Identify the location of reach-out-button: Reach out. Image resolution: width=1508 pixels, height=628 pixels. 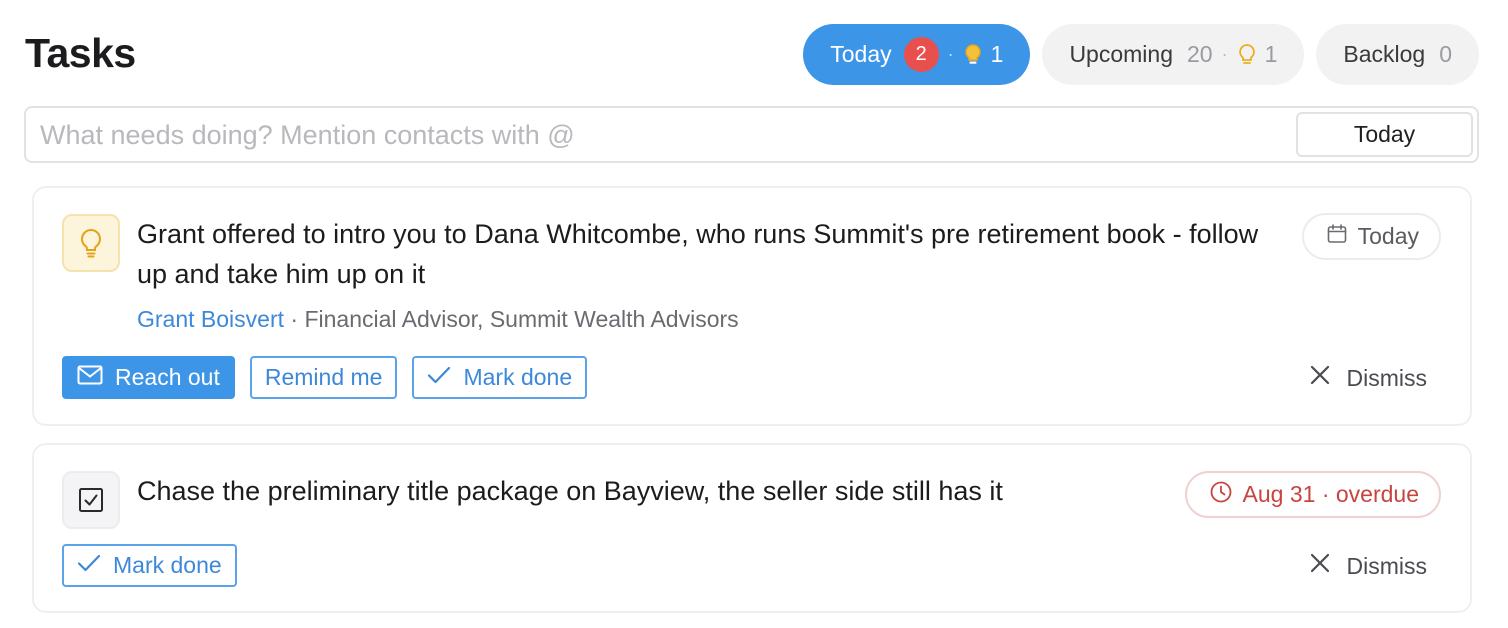
(148, 377).